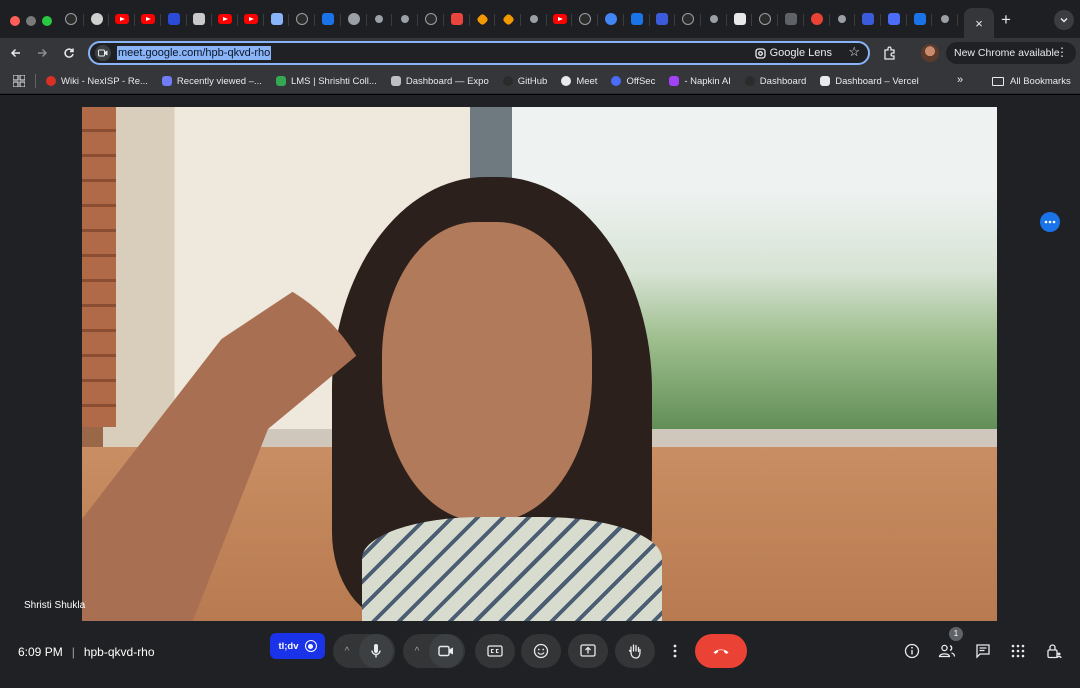  Describe the element at coordinates (960, 80) in the screenshot. I see `bookmarks-overflow-button: »` at that location.